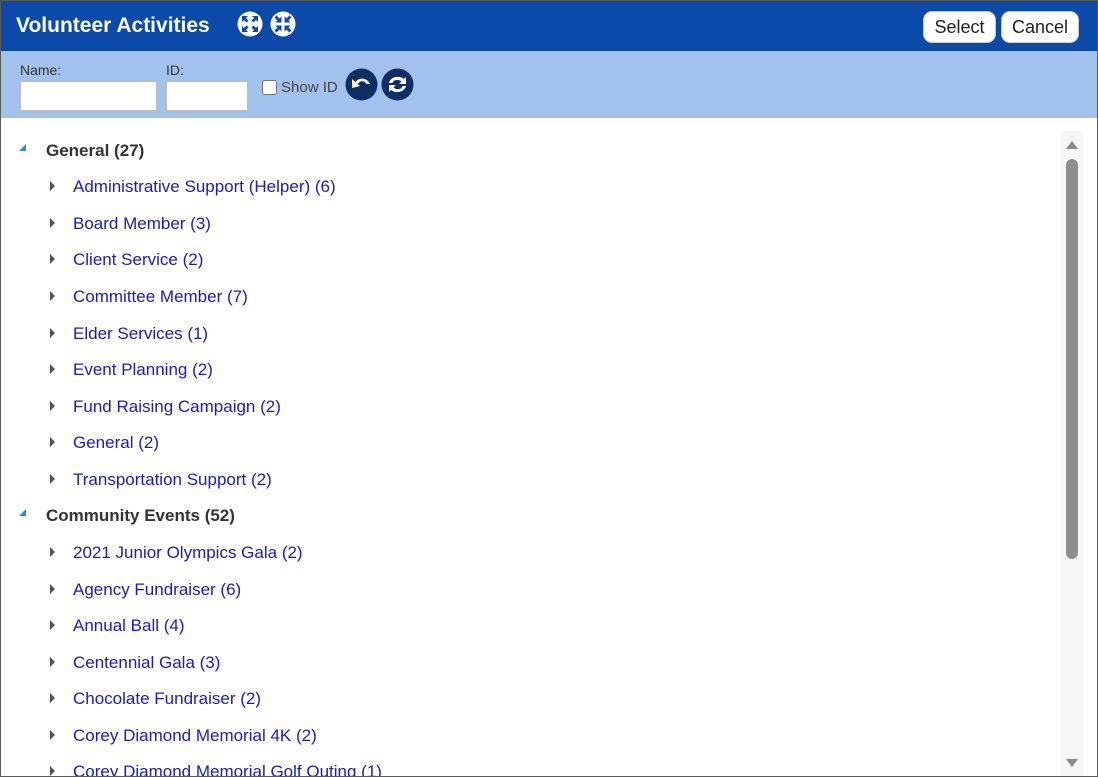 Image resolution: width=1098 pixels, height=777 pixels. Describe the element at coordinates (142, 224) in the screenshot. I see `item-label: Board Member (3)` at that location.